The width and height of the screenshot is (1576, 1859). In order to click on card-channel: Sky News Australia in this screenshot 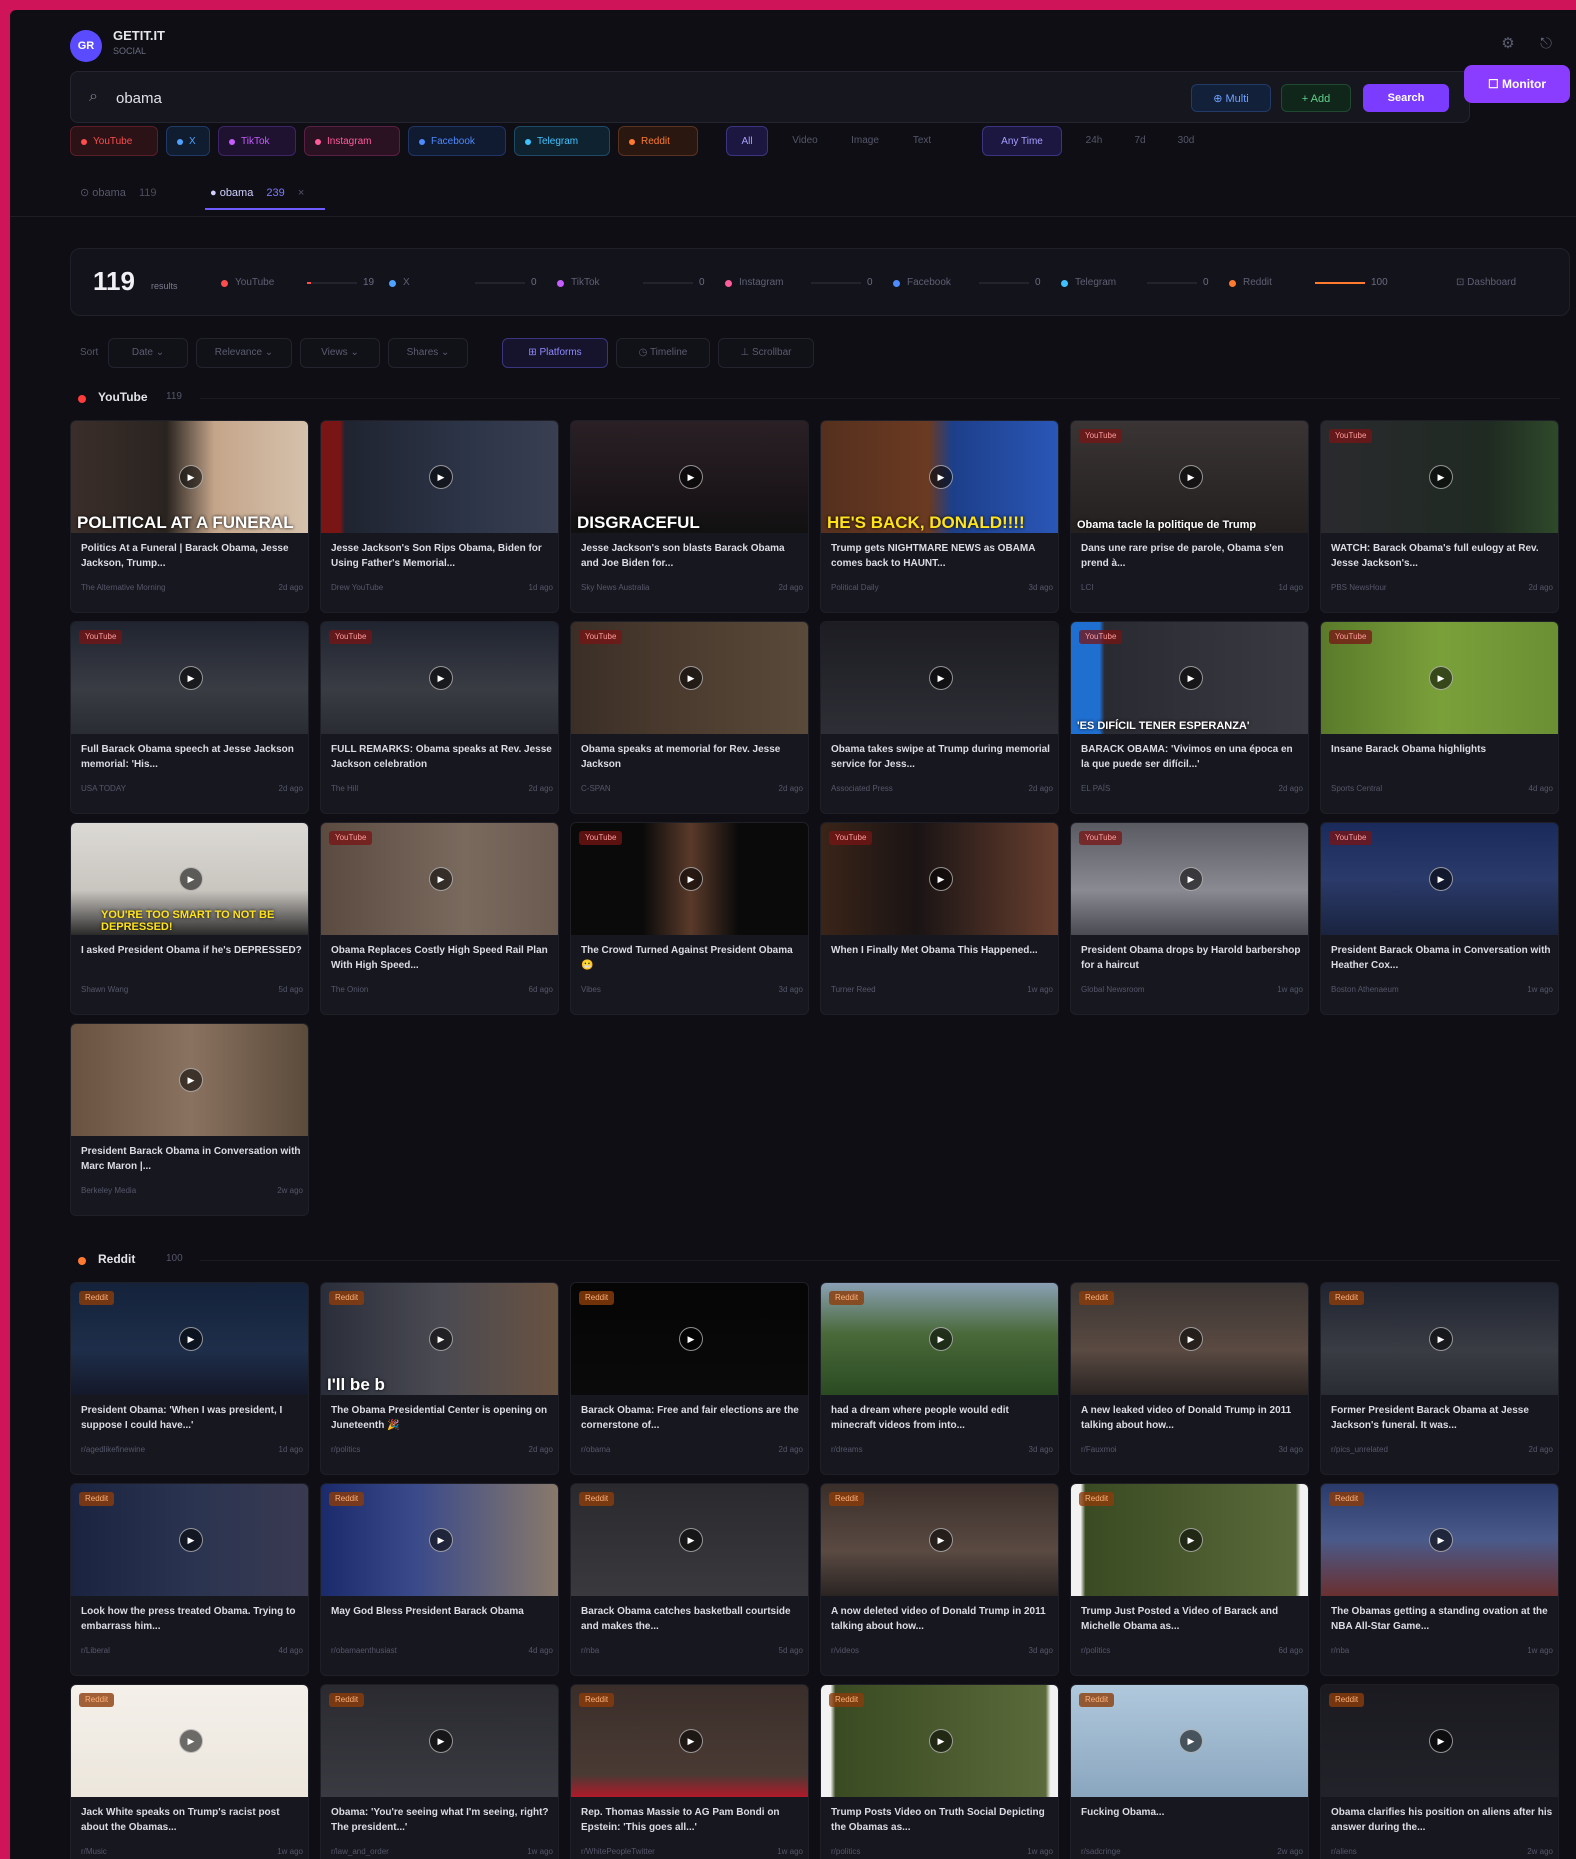, I will do `click(615, 587)`.